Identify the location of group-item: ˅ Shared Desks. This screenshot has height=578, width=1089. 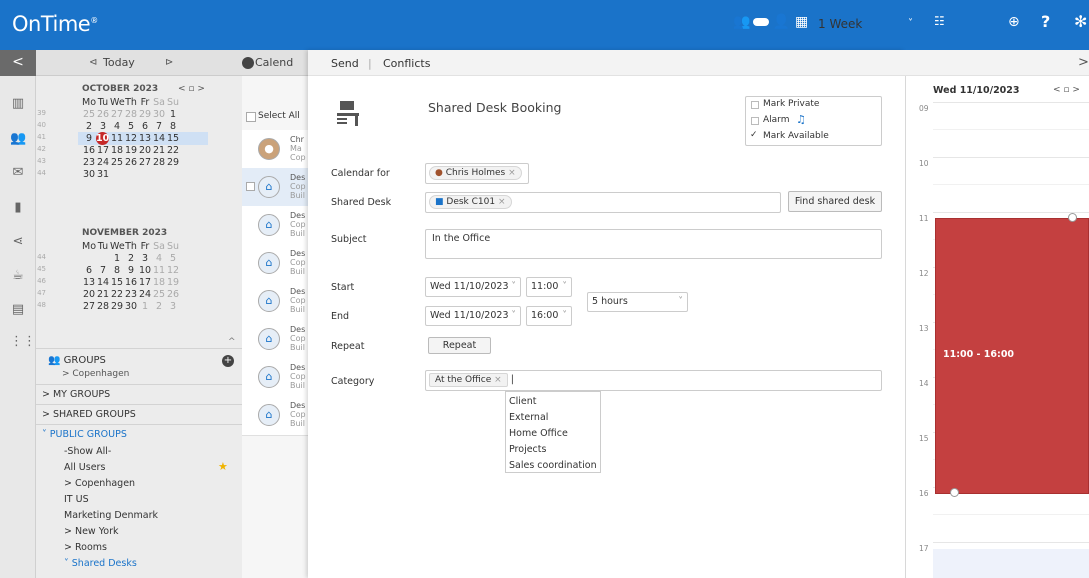
(100, 563).